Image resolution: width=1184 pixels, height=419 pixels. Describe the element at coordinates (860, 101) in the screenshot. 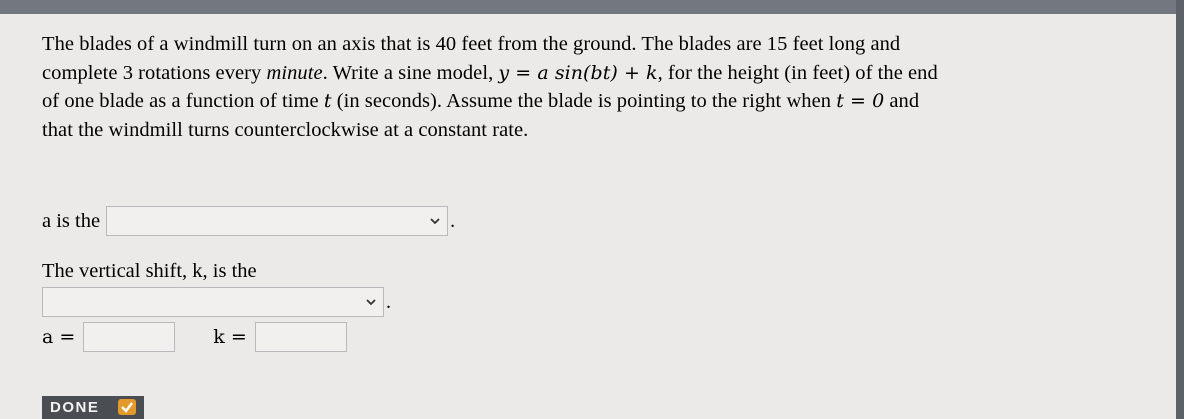

I see `initial-condition: t = 0` at that location.